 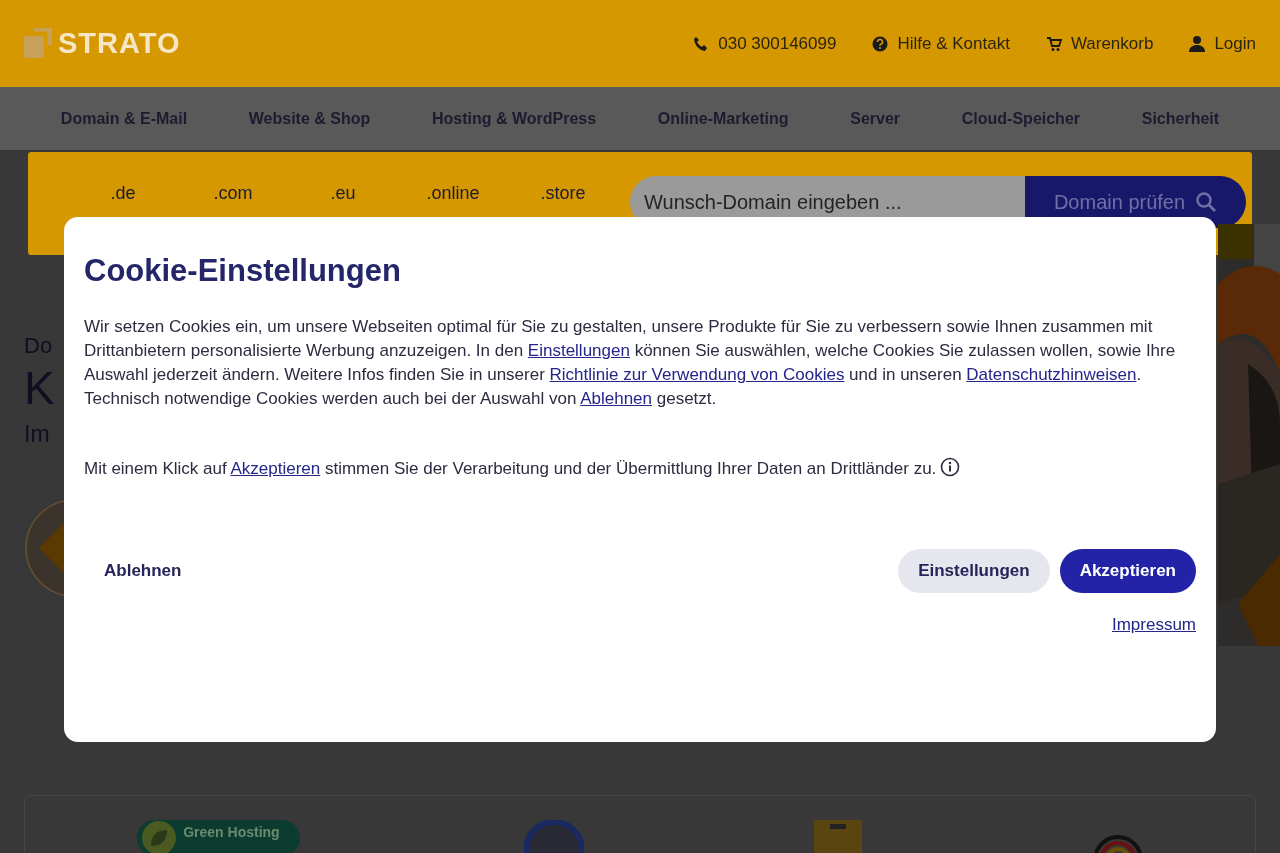 I want to click on cart-icon, so click(x=1053, y=43).